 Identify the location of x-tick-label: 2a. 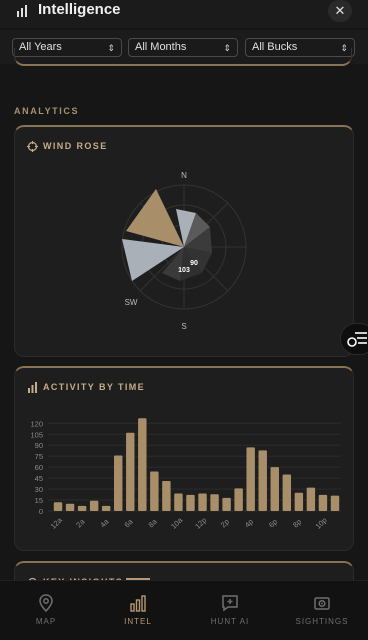
(80, 523).